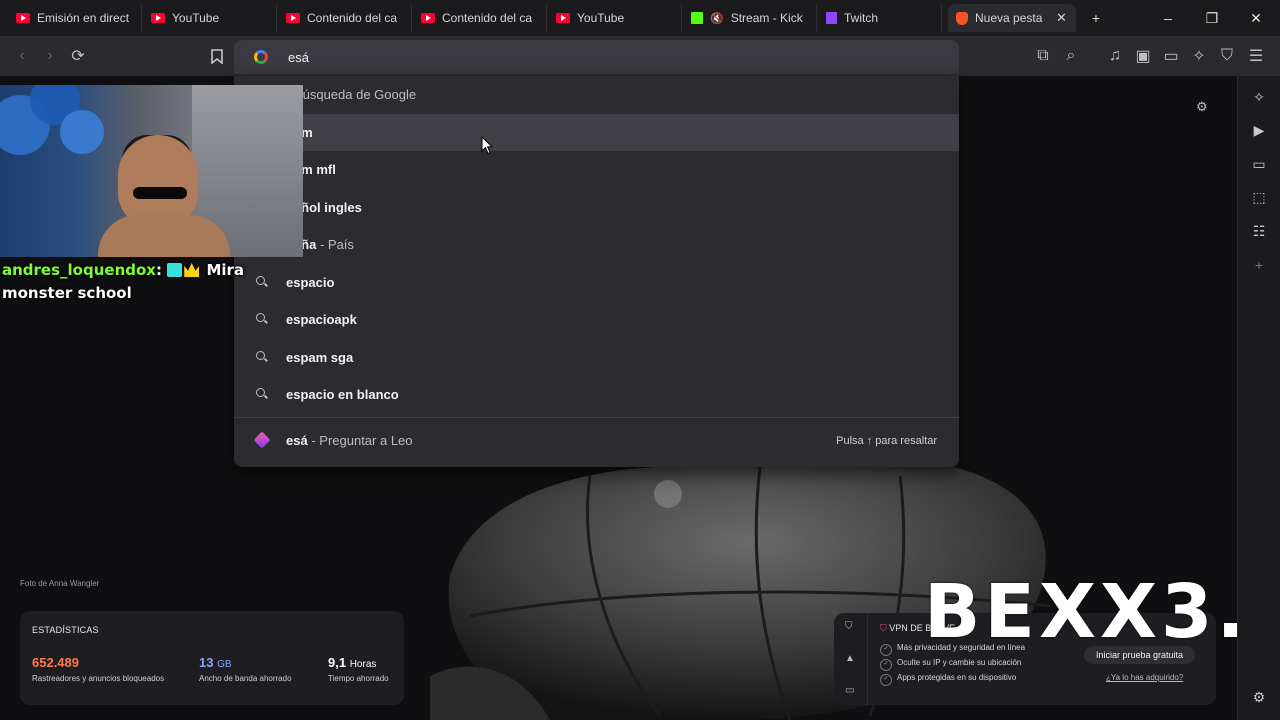 This screenshot has width=1280, height=720. What do you see at coordinates (147, 282) in the screenshot?
I see `stream-chat-message: andres_loquendox: Mira monster school` at bounding box center [147, 282].